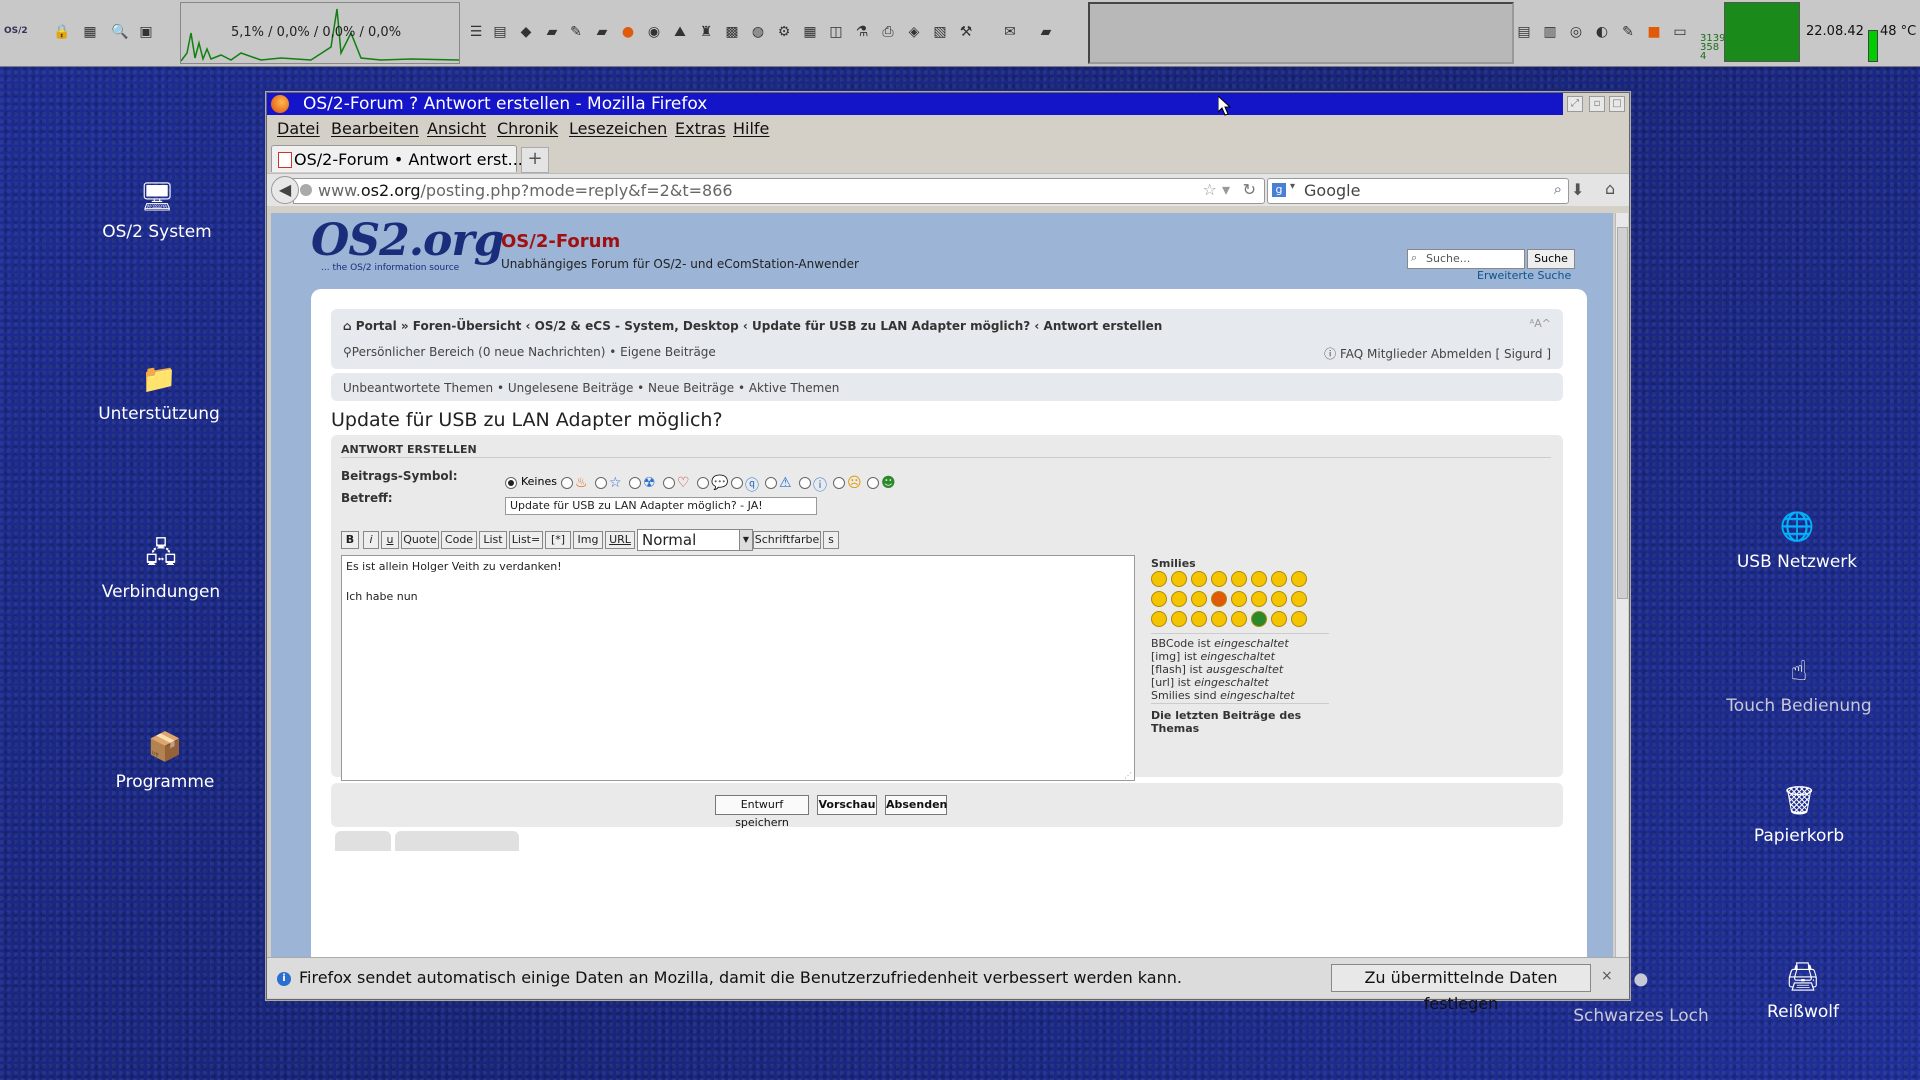  Describe the element at coordinates (1654, 32) in the screenshot. I see `tray-icon-6: ■` at that location.